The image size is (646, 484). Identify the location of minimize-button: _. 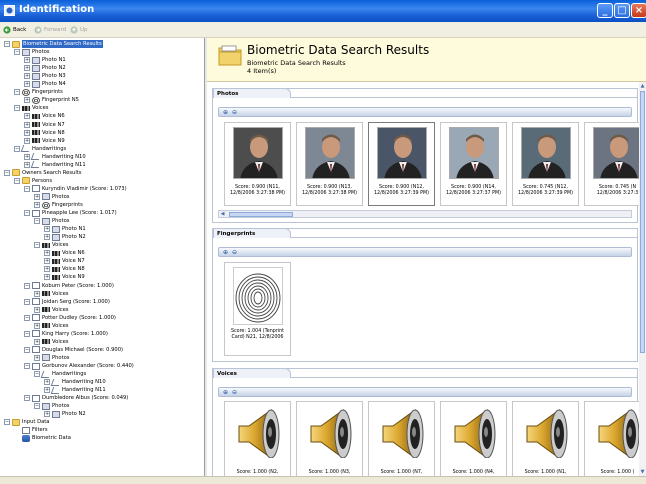
(605, 10).